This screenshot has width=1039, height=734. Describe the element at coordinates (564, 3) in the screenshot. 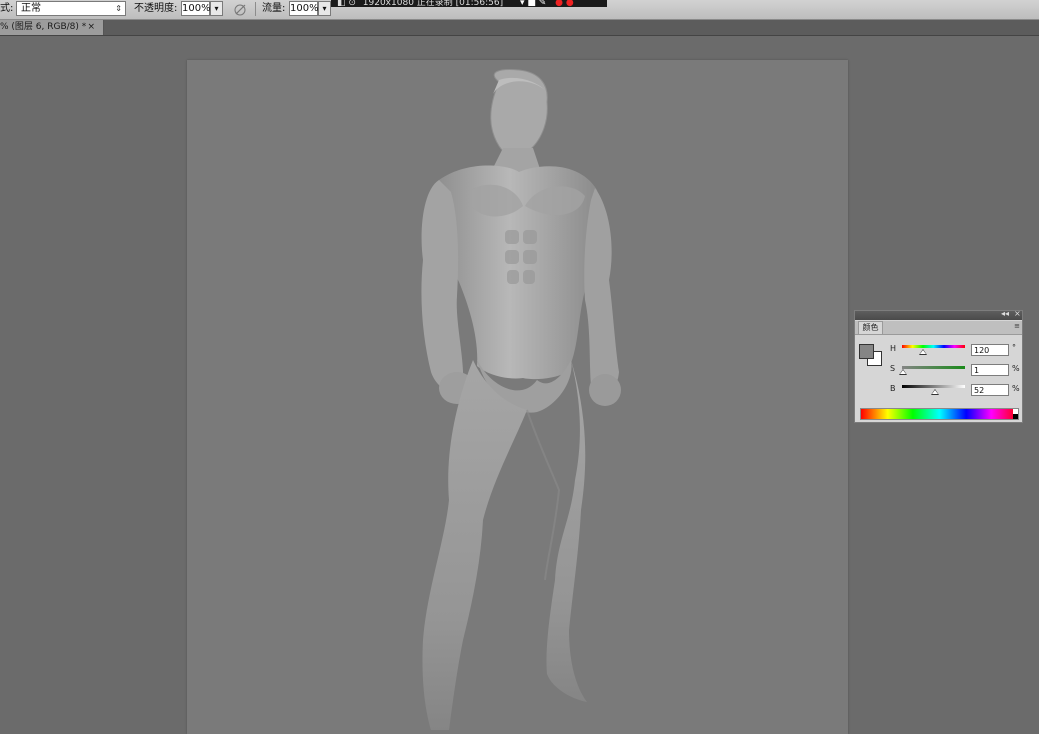

I see `recorder-stop-icon: ● ●` at that location.